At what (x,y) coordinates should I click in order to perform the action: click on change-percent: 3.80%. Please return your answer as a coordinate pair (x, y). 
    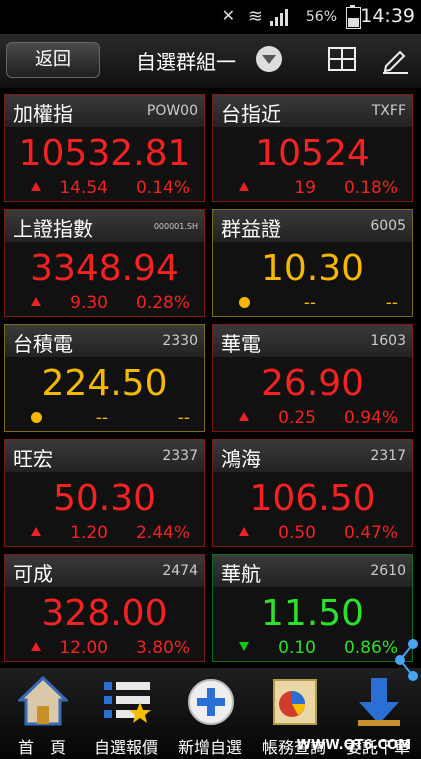
    Looking at the image, I should click on (162, 648).